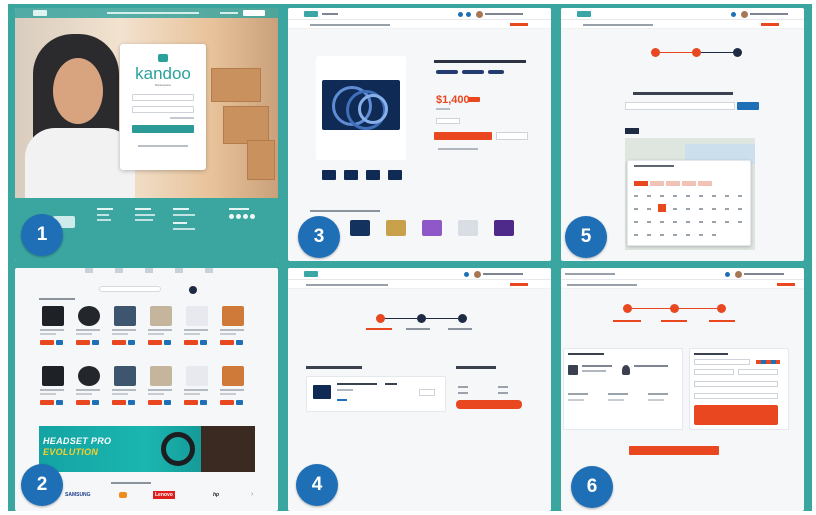 This screenshot has width=816, height=515. I want to click on chevron-right-icon: ›, so click(252, 494).